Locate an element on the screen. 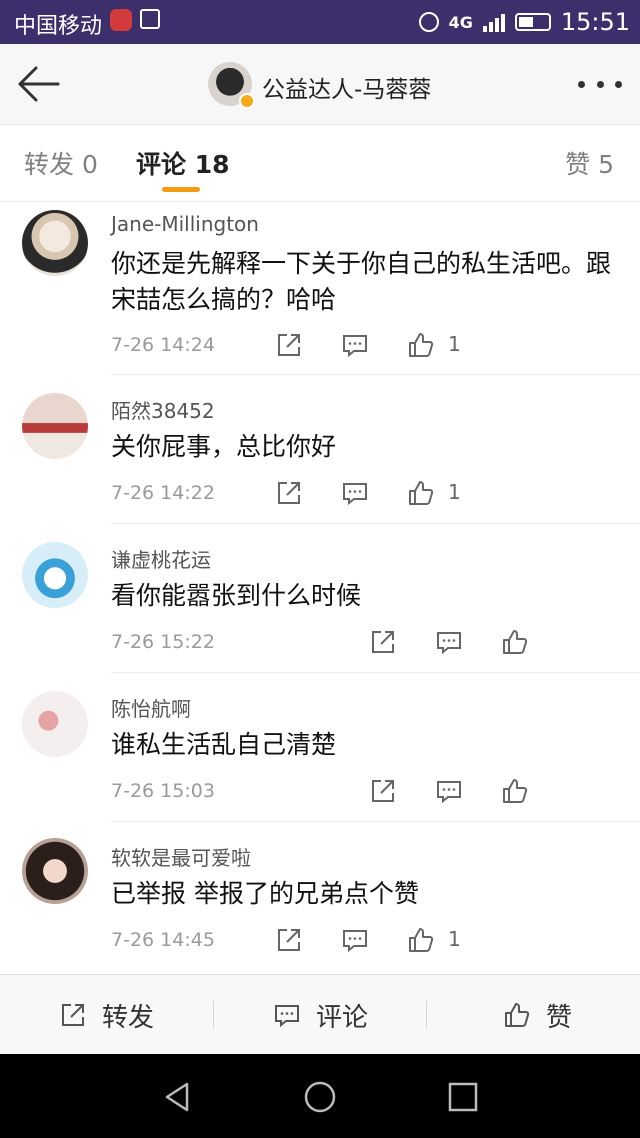 This screenshot has height=1138, width=640. page-title: 公益达人-马蓉蓉 is located at coordinates (346, 87).